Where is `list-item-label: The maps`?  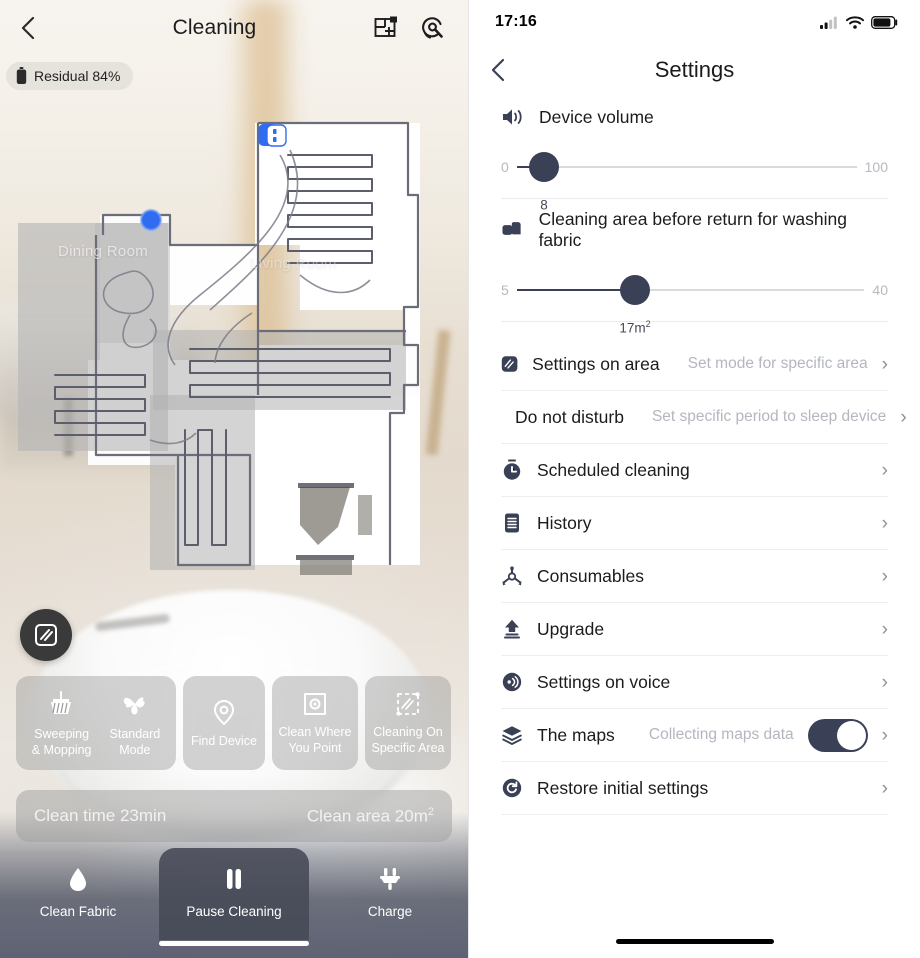
list-item-label: The maps is located at coordinates (576, 734).